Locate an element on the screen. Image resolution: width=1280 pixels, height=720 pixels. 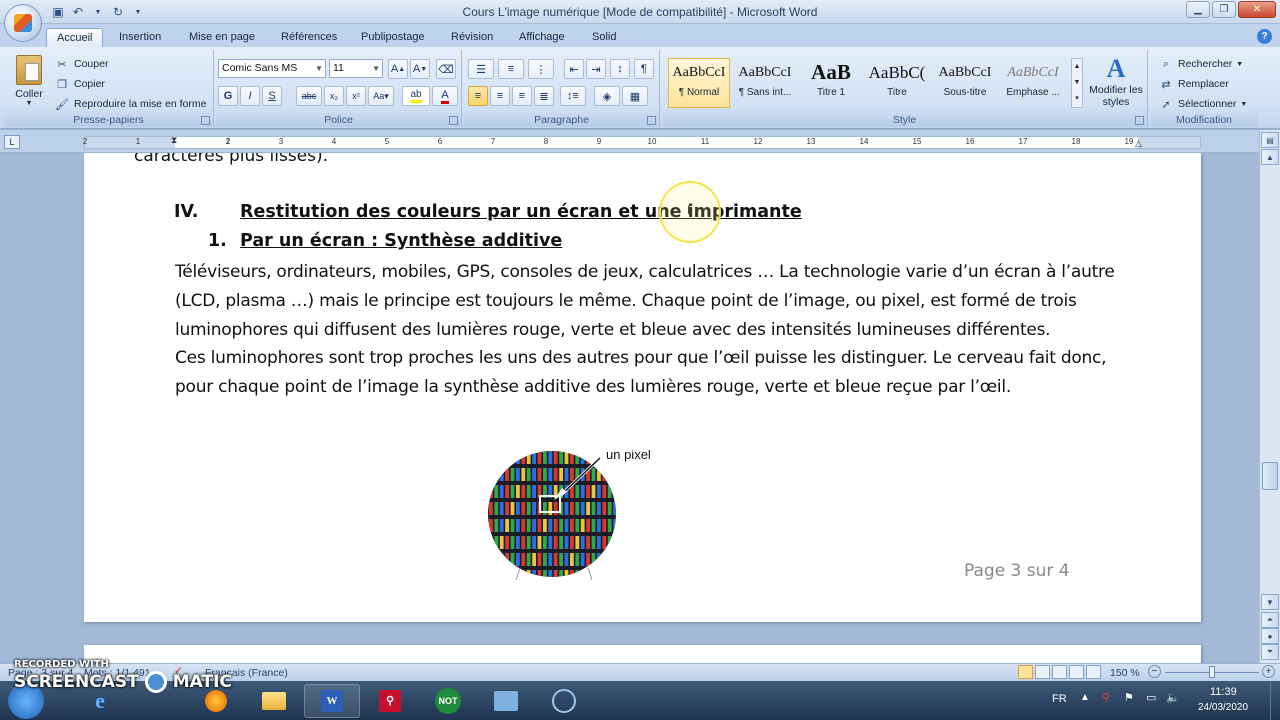
notebook-icon: NOT is located at coordinates (448, 701).